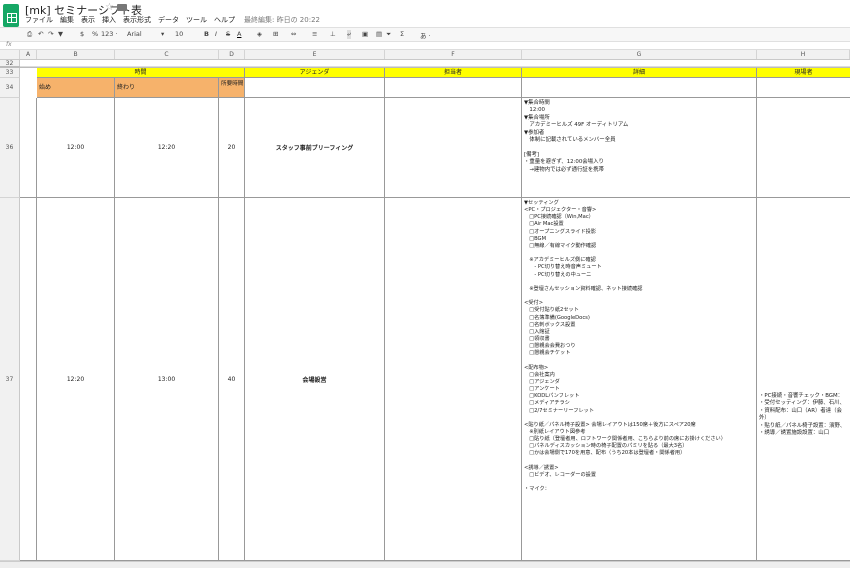  I want to click on row-32-cells, so click(435, 63).